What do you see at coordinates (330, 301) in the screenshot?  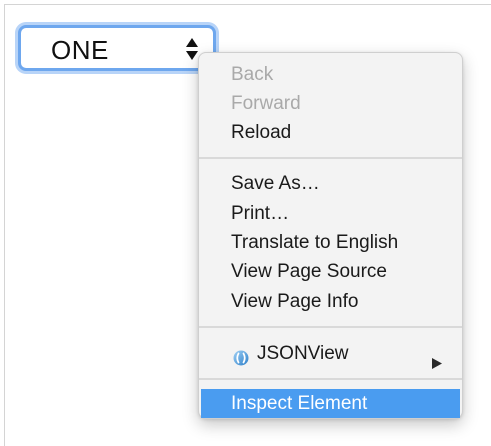 I see `menu-item-view-page-info: View Page Info` at bounding box center [330, 301].